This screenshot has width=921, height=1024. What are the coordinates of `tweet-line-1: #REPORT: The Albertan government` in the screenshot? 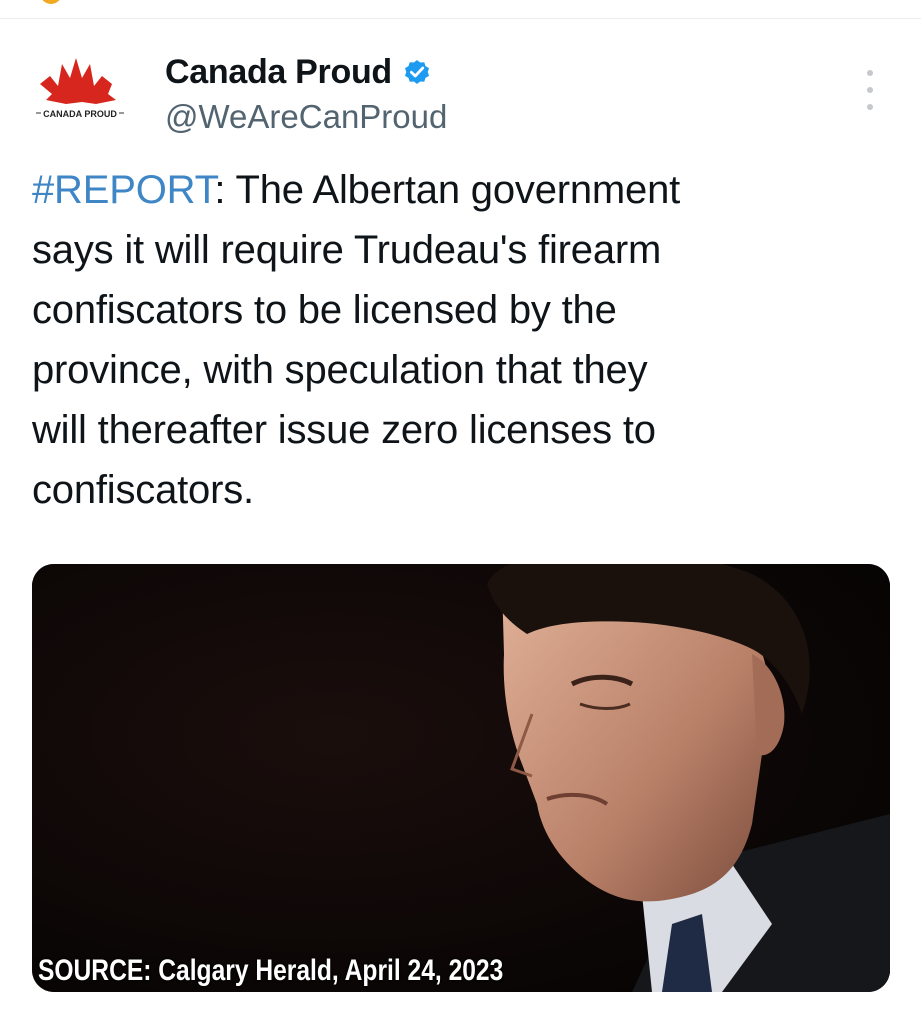 It's located at (462, 190).